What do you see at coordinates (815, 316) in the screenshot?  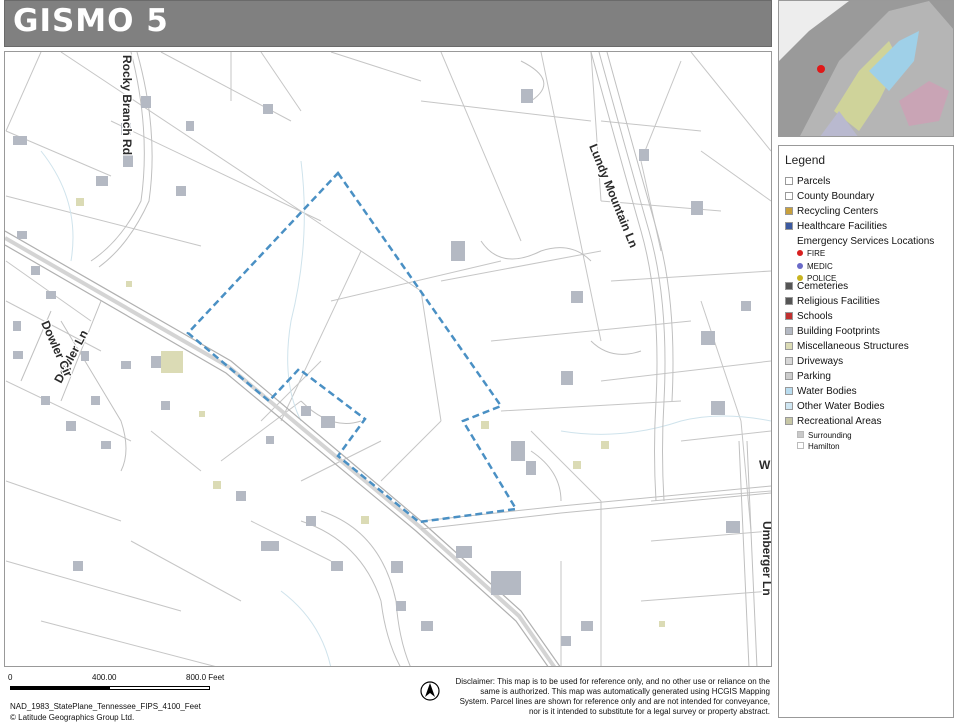 I see `legend-item-label: Schools` at bounding box center [815, 316].